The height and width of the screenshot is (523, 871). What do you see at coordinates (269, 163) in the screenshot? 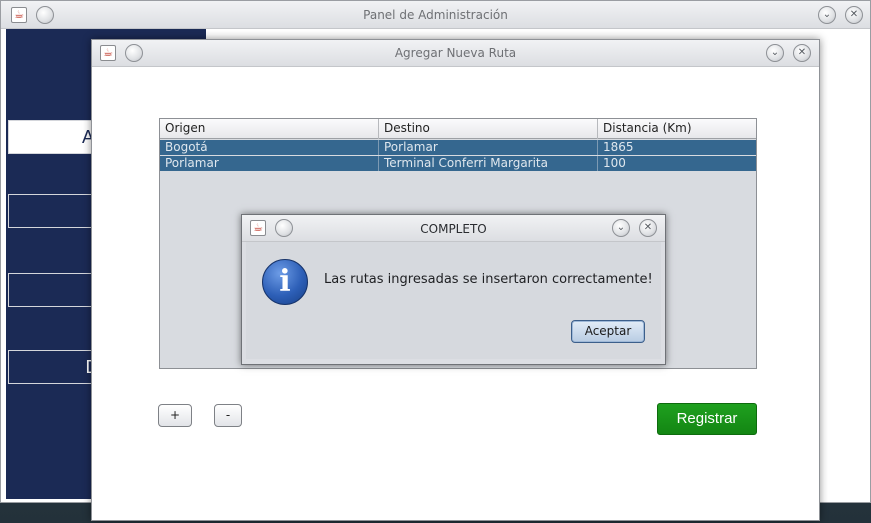
I see `cell-origen: Porlamar` at bounding box center [269, 163].